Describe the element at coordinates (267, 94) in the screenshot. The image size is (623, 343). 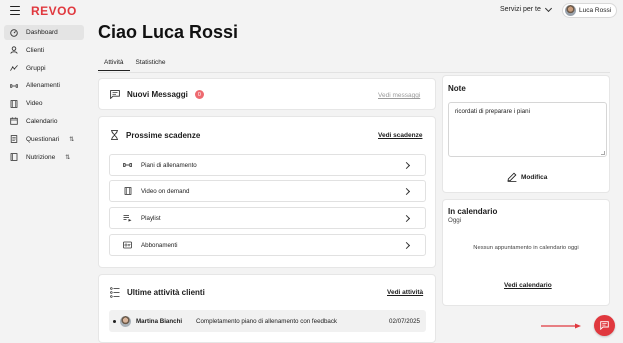
I see `messages-card: Nuovi Messaggi 0 Vedi messaggi` at that location.